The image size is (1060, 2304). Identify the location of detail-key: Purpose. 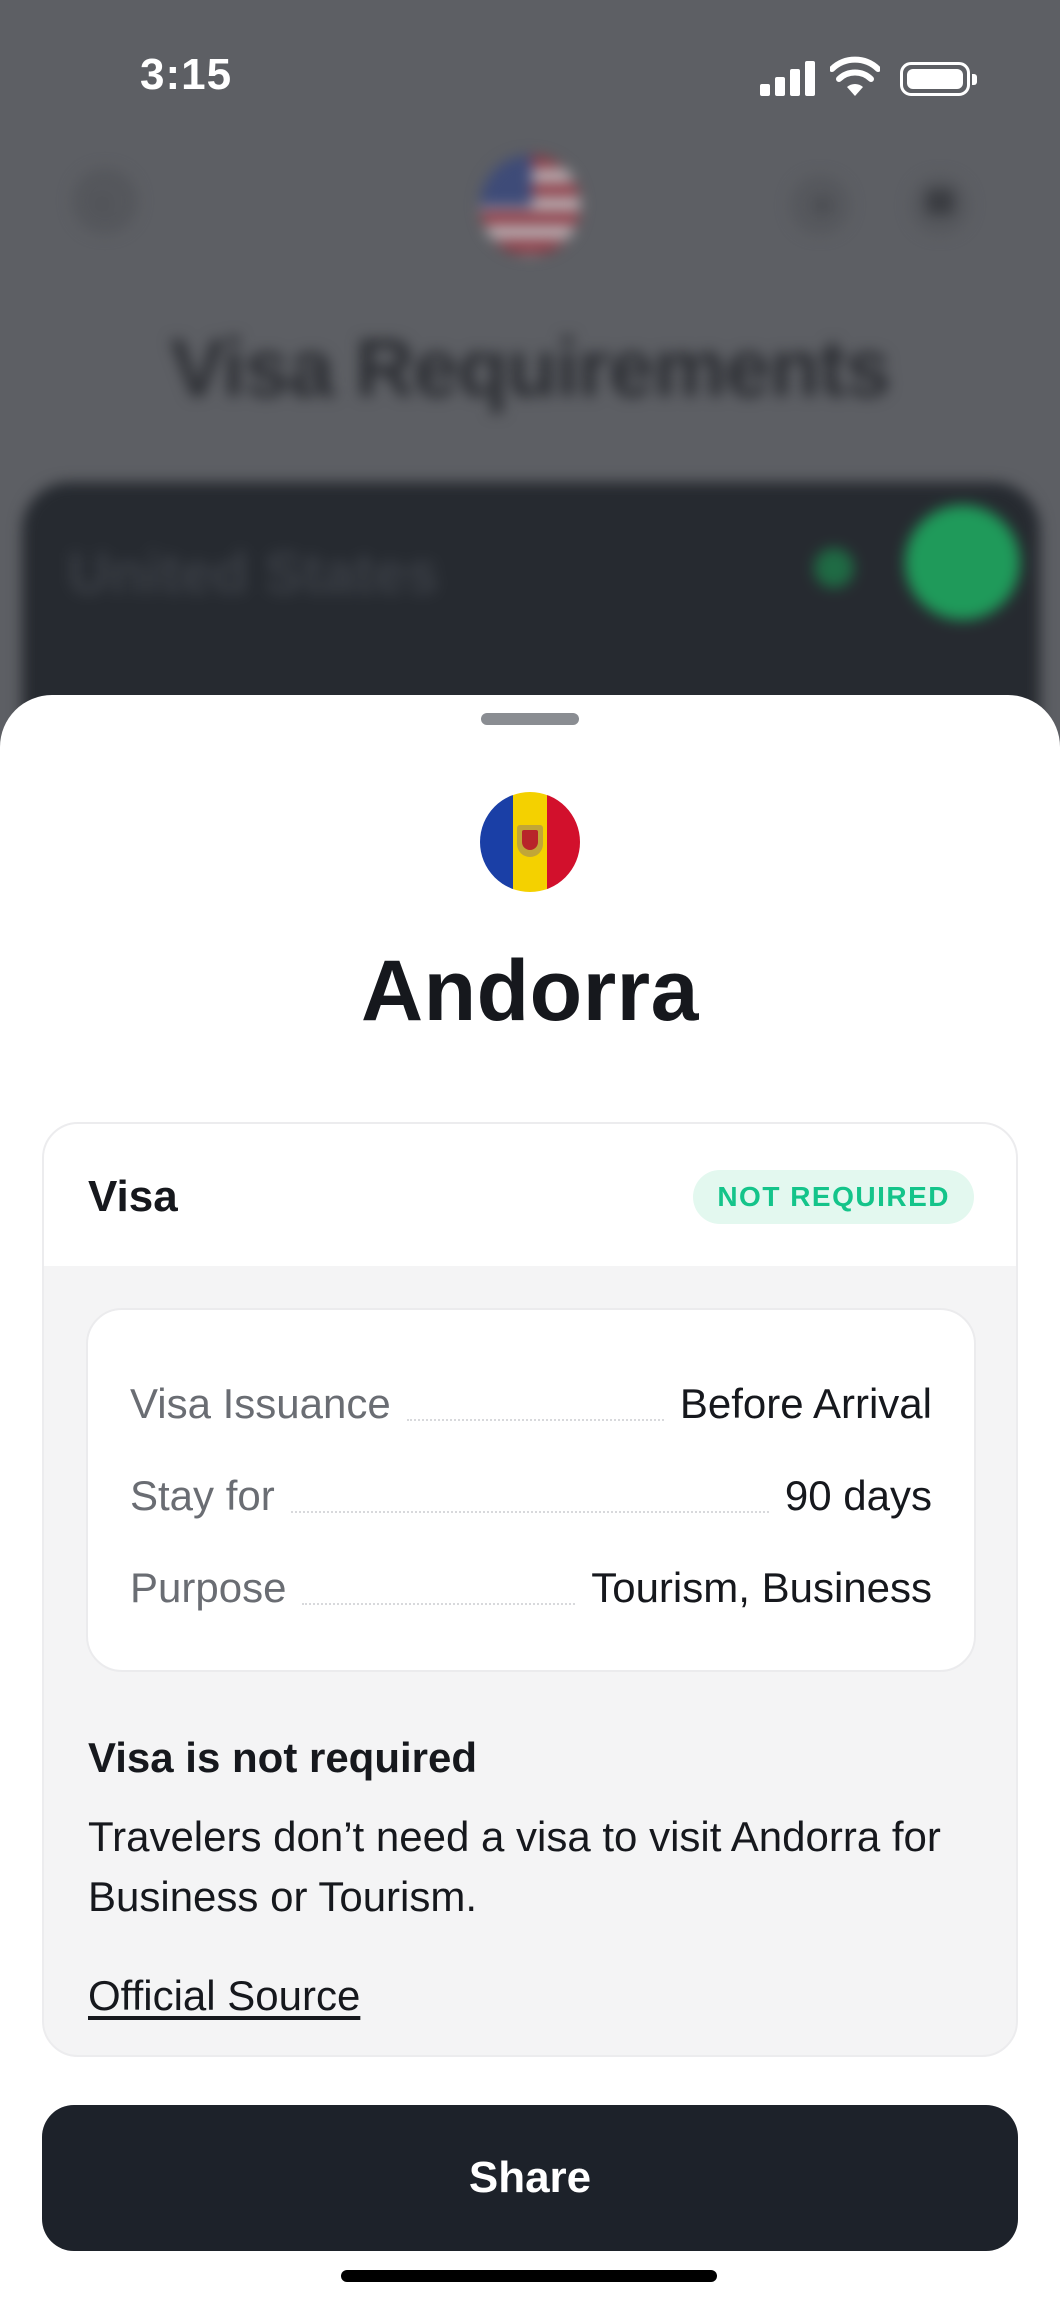
(208, 1587).